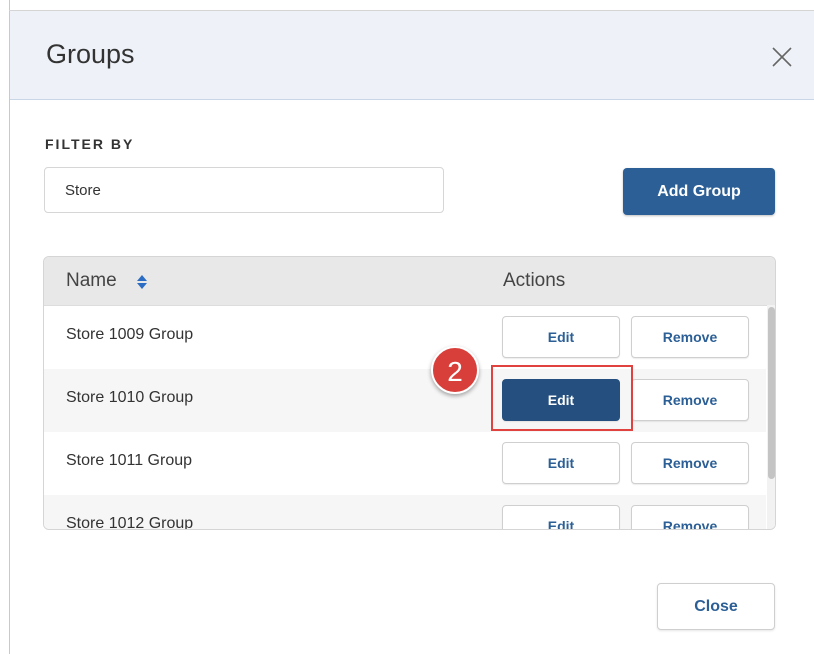  I want to click on close-button: Close, so click(716, 606).